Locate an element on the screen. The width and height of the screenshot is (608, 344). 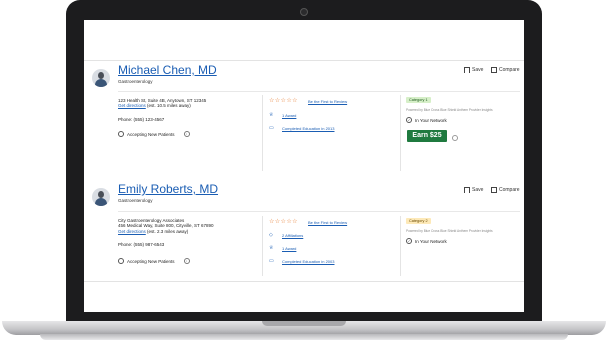
phone: Phone: (555) 123-4567 is located at coordinates (141, 119).